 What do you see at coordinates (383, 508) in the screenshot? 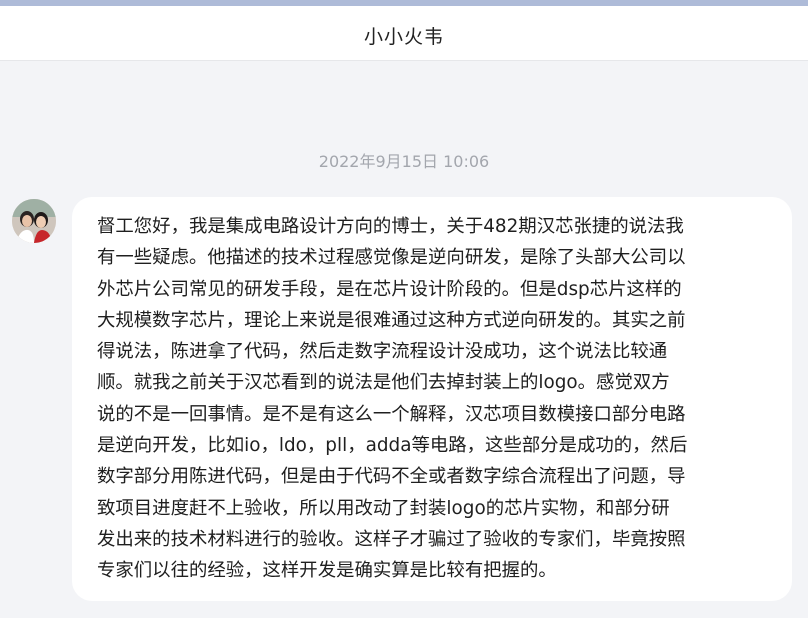
I see `message-line: 致项目进度赶不上验收，所以用改动了封装logo的芯片实物，和部分研` at bounding box center [383, 508].